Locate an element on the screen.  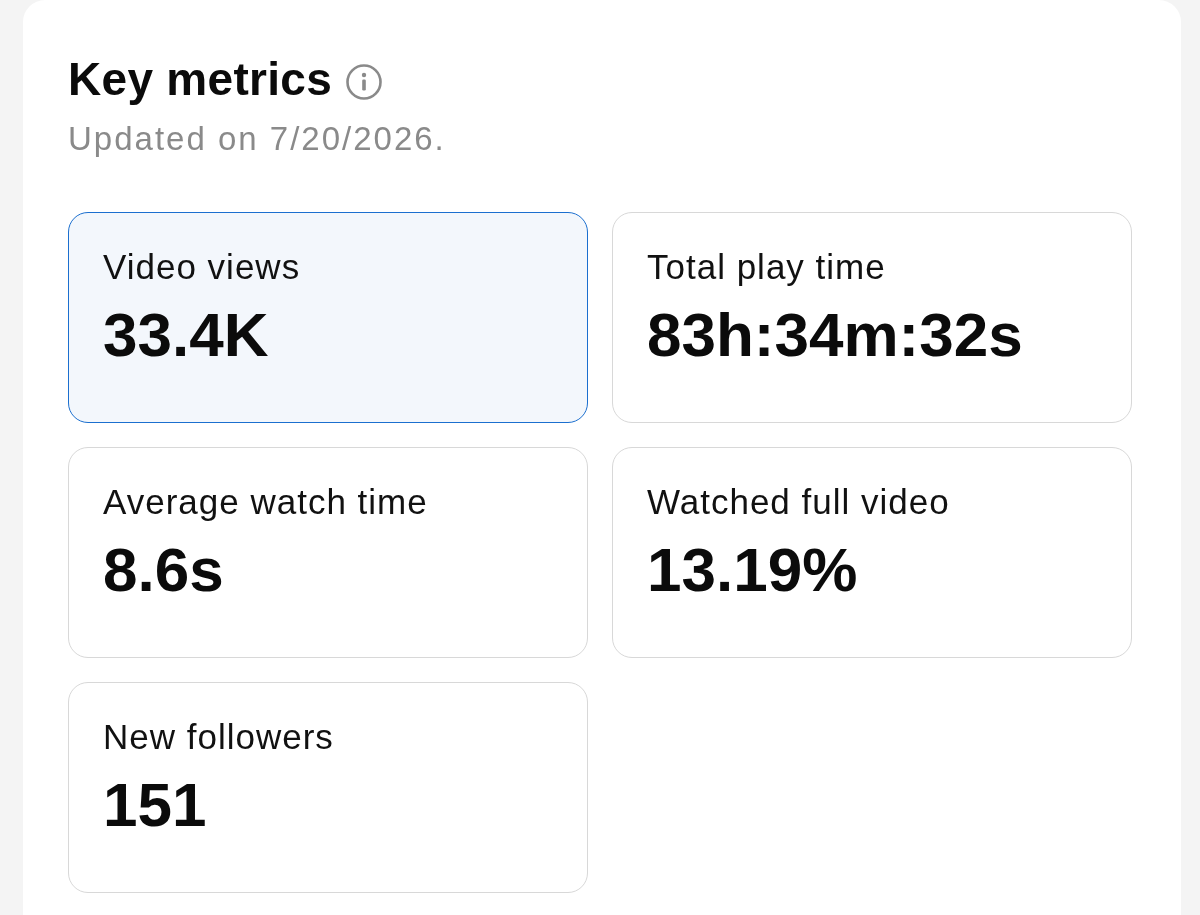
metric-value: 151 is located at coordinates (155, 804).